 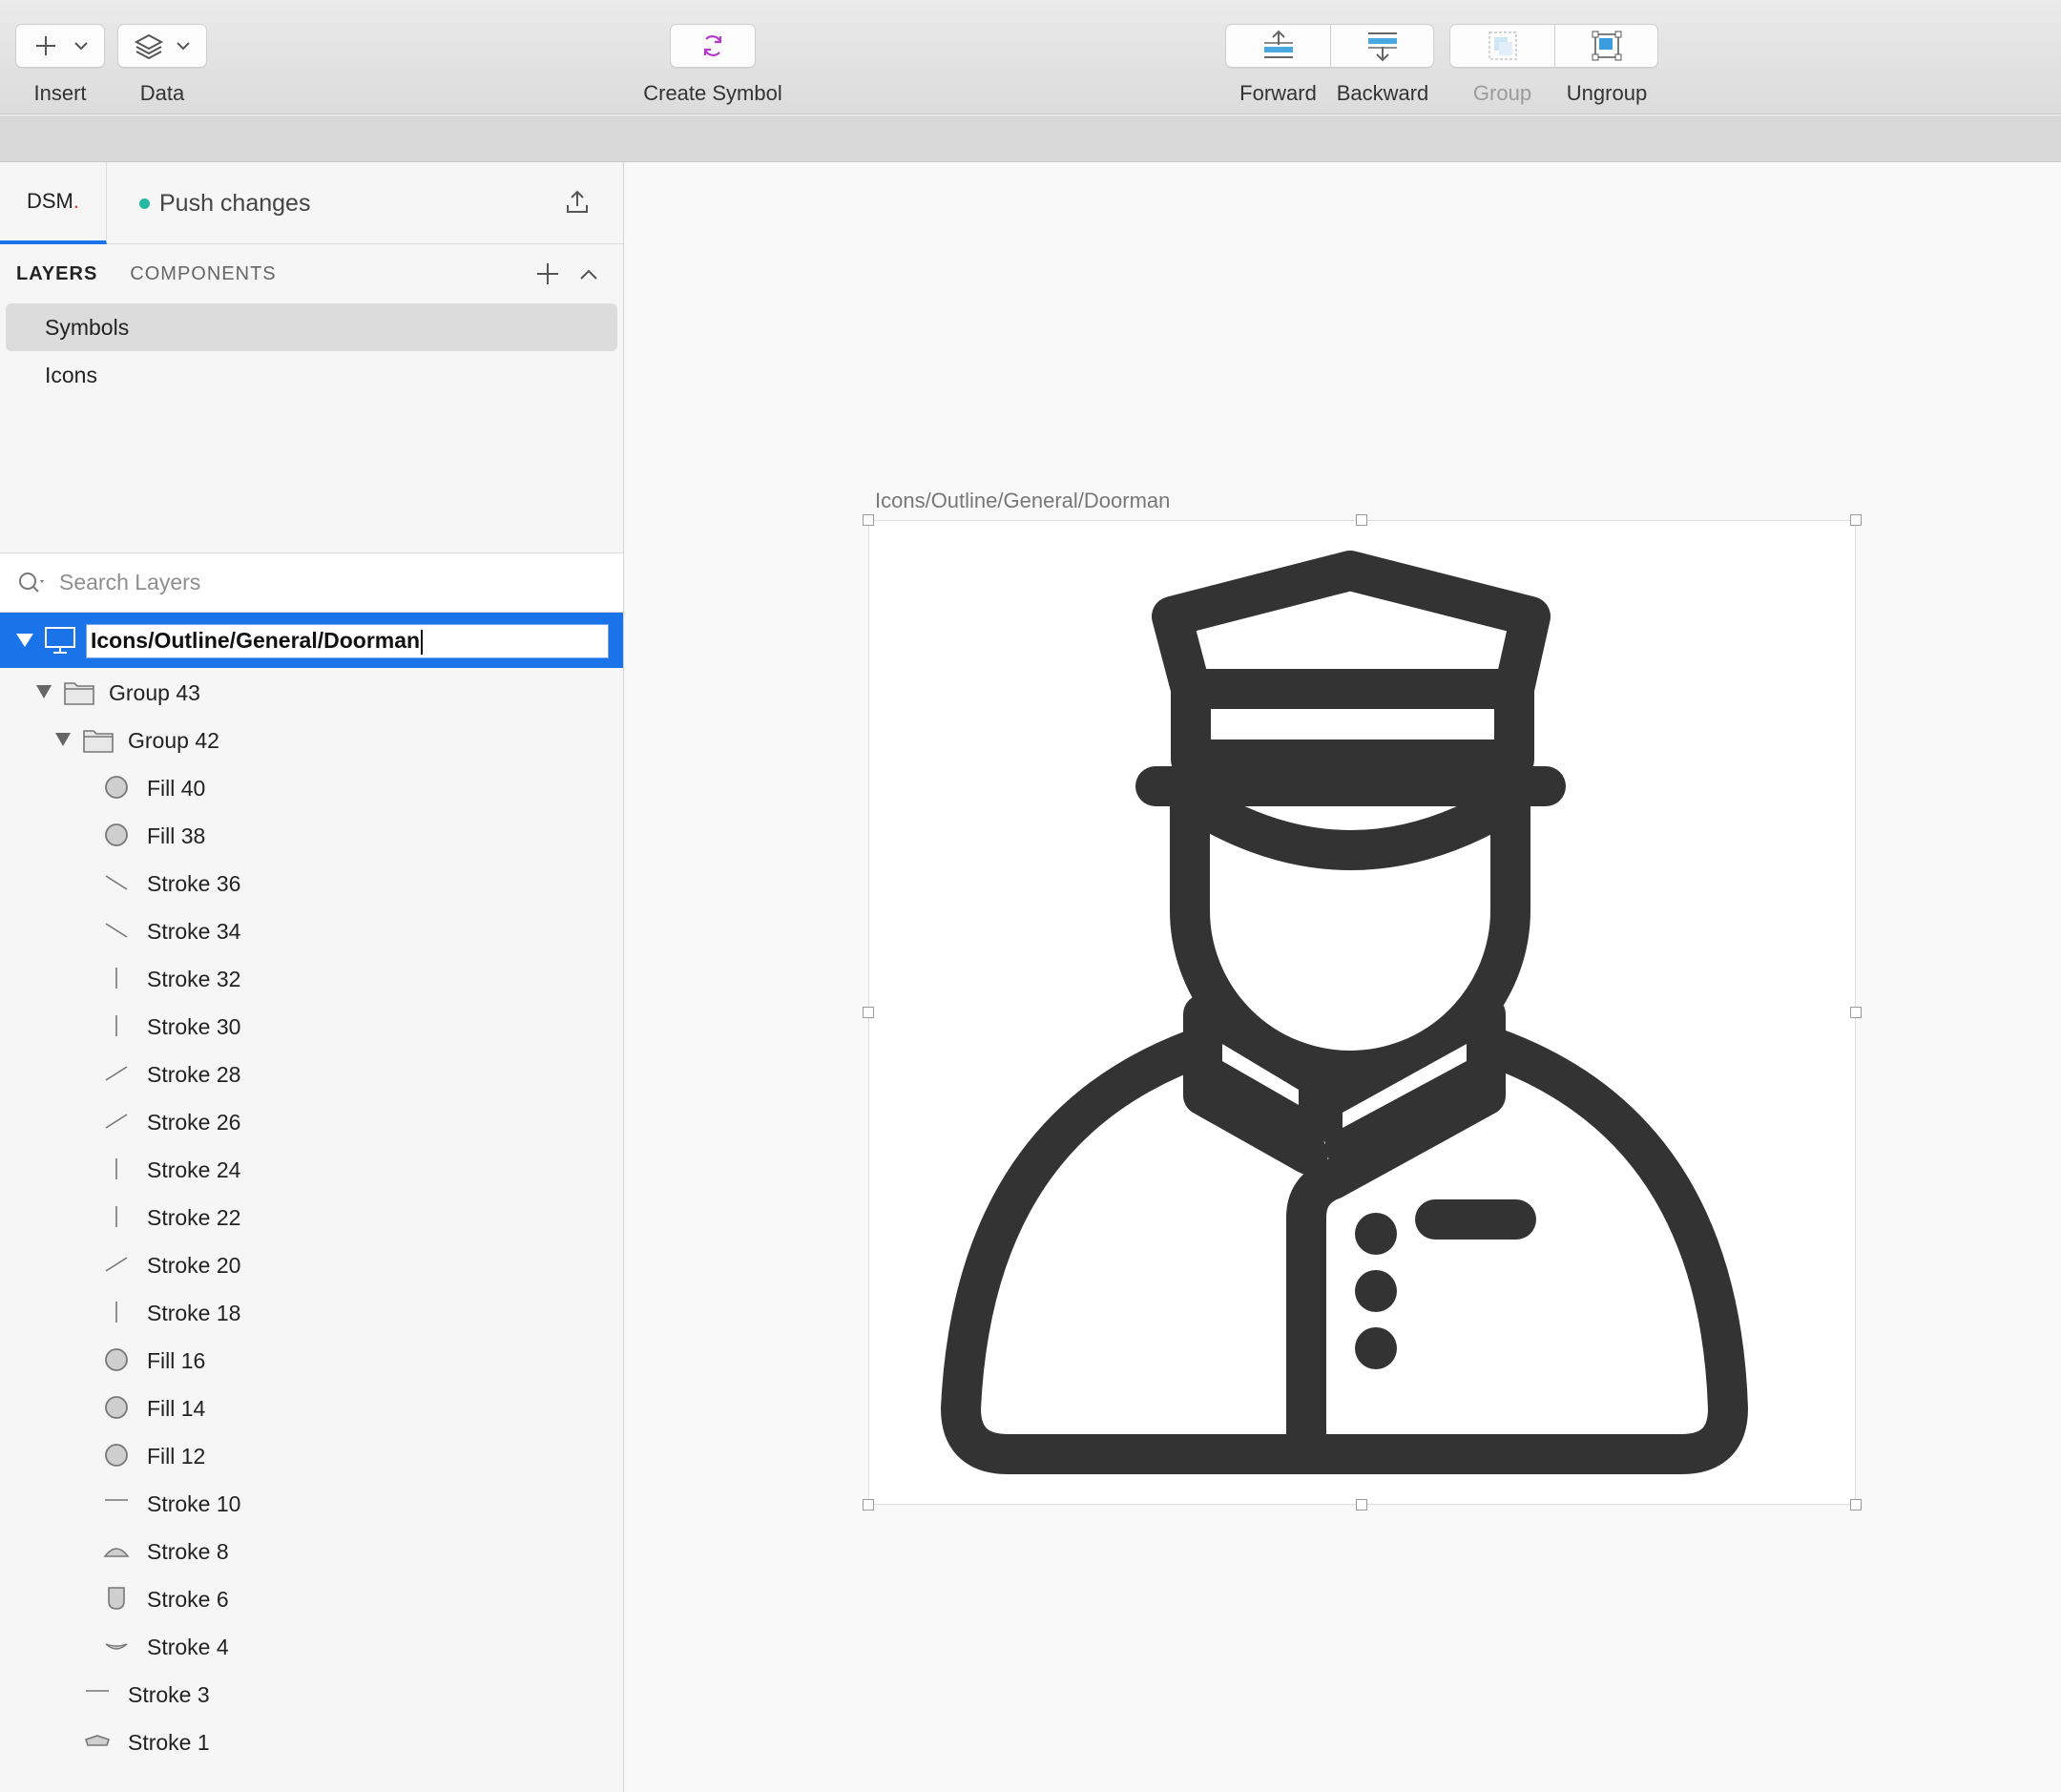 I want to click on layer-name: Stroke 22, so click(x=194, y=1217).